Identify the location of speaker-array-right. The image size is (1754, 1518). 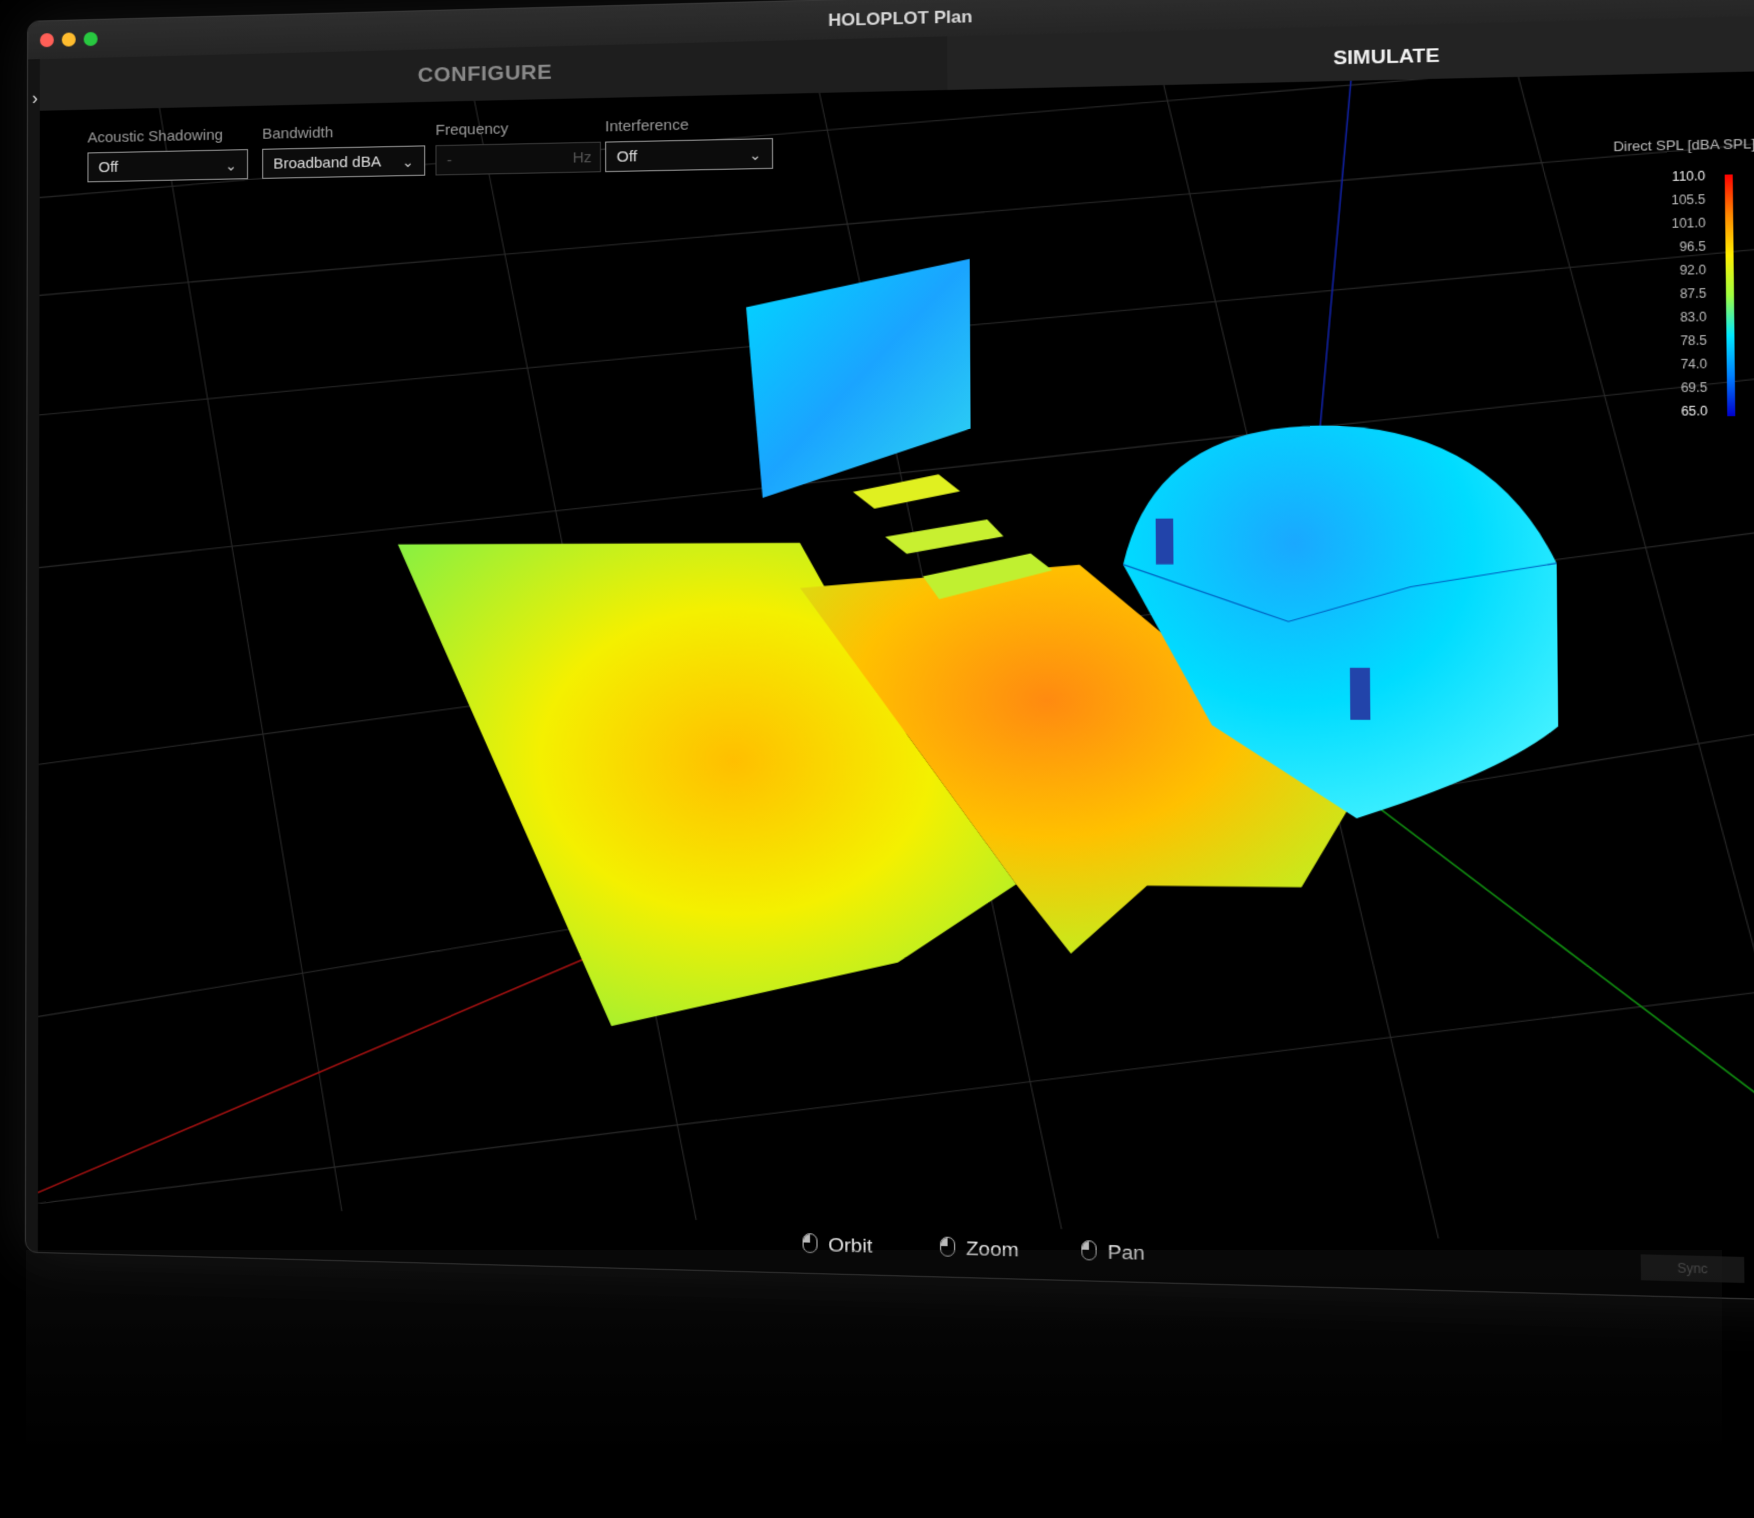
(1360, 693).